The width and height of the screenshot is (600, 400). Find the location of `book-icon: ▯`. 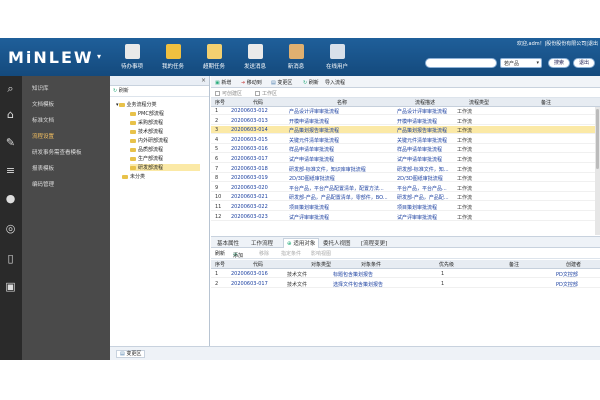

book-icon: ▯ is located at coordinates (10, 258).